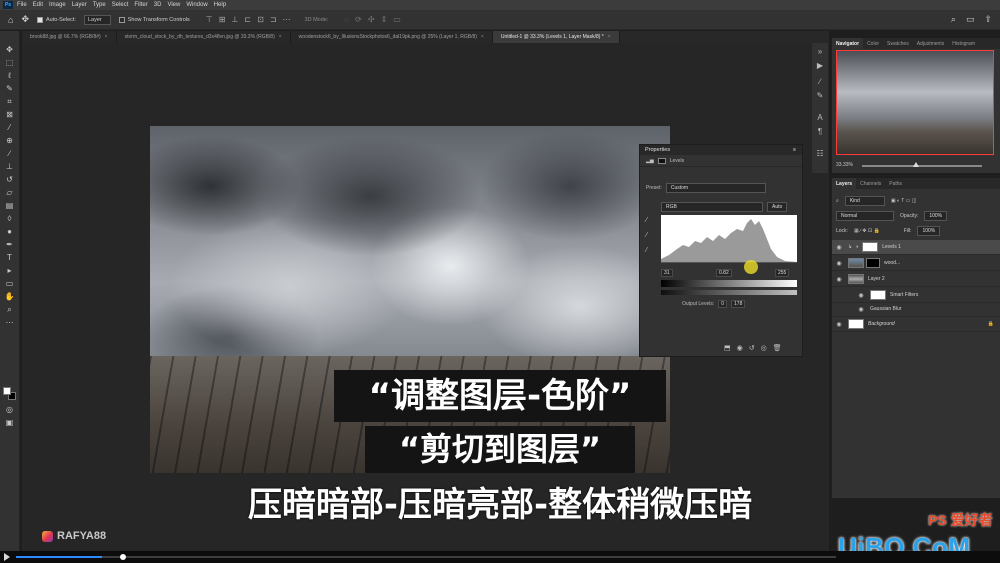 The width and height of the screenshot is (1000, 563). What do you see at coordinates (916, 164) in the screenshot?
I see `zoom-slider-handle` at bounding box center [916, 164].